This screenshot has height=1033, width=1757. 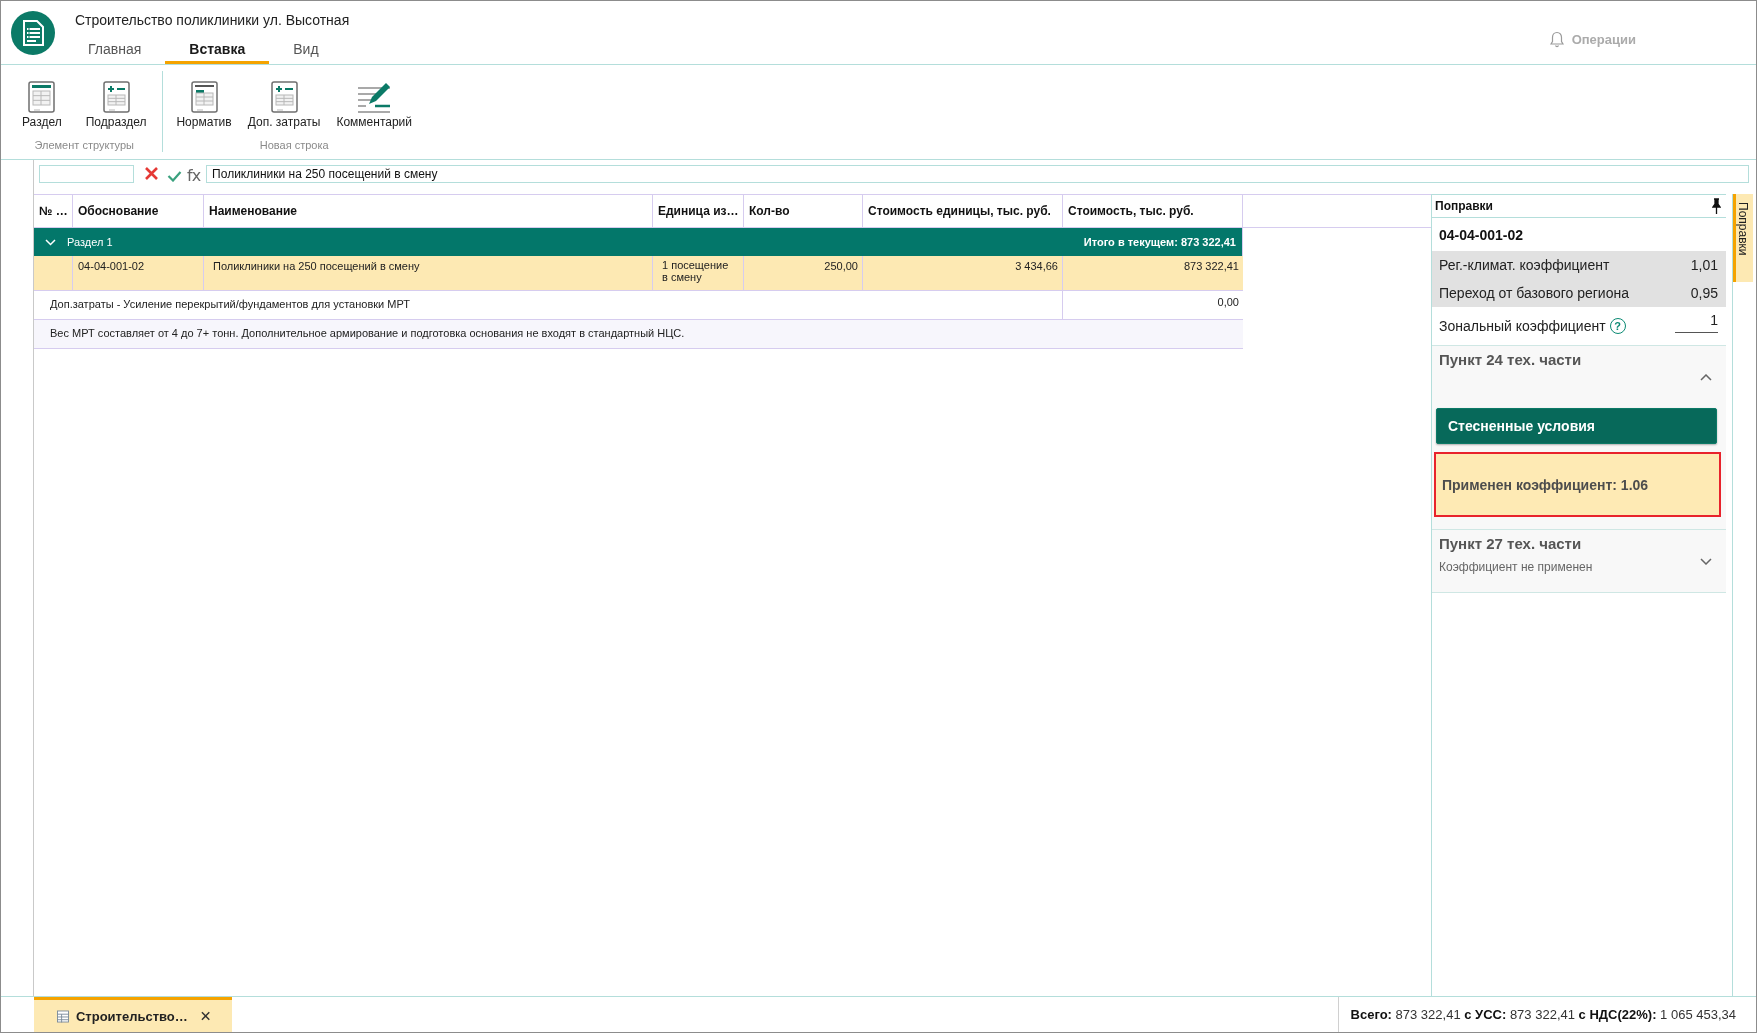 I want to click on pin-icon, so click(x=1716, y=206).